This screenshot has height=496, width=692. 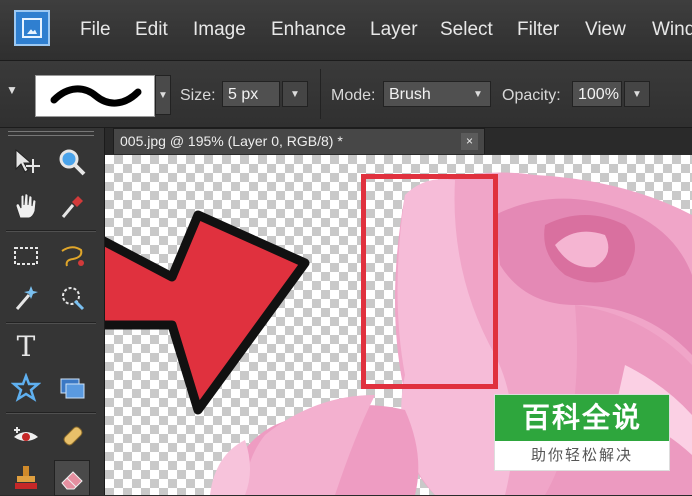 I want to click on menu-enhance: Enhance, so click(x=308, y=30).